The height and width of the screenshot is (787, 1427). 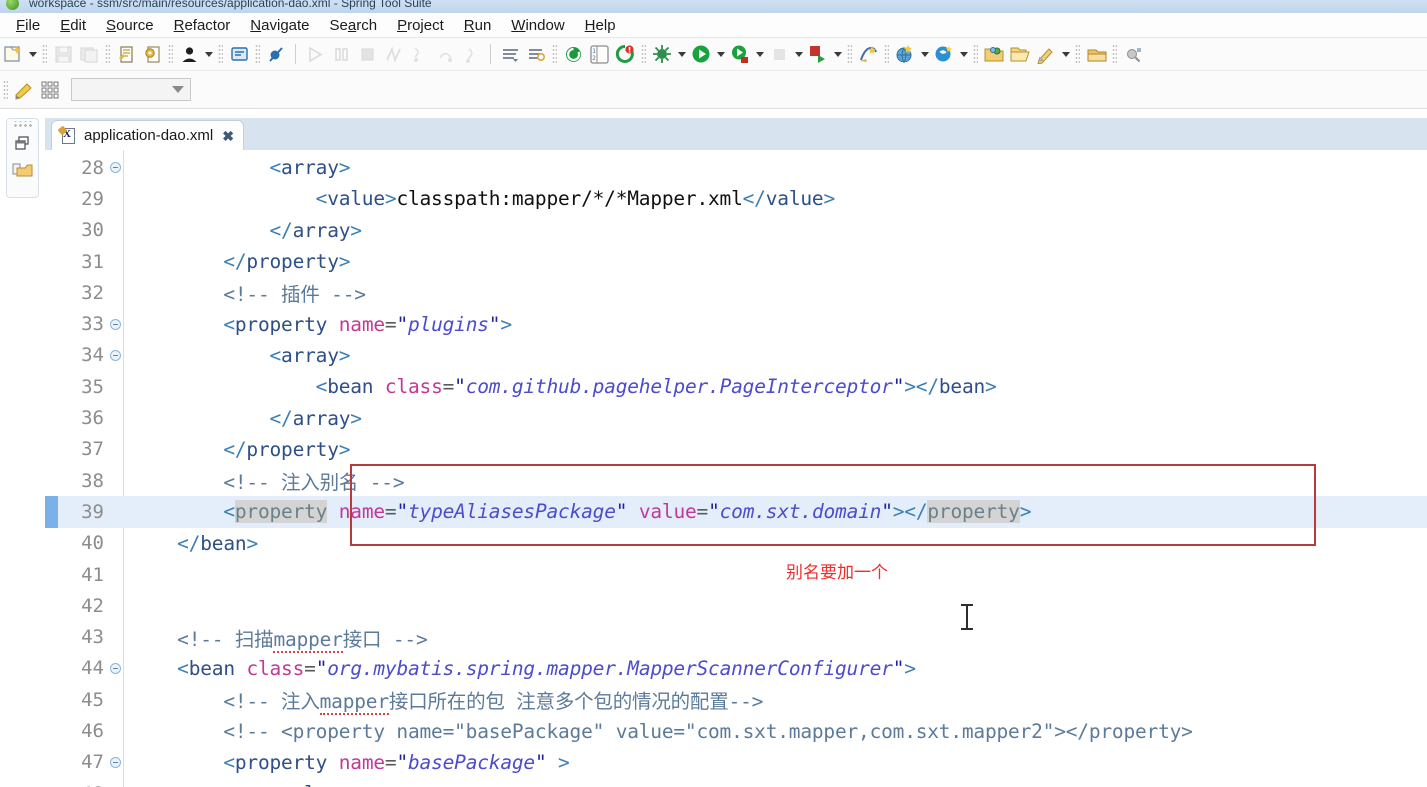 I want to click on run-server-icon, so click(x=740, y=54).